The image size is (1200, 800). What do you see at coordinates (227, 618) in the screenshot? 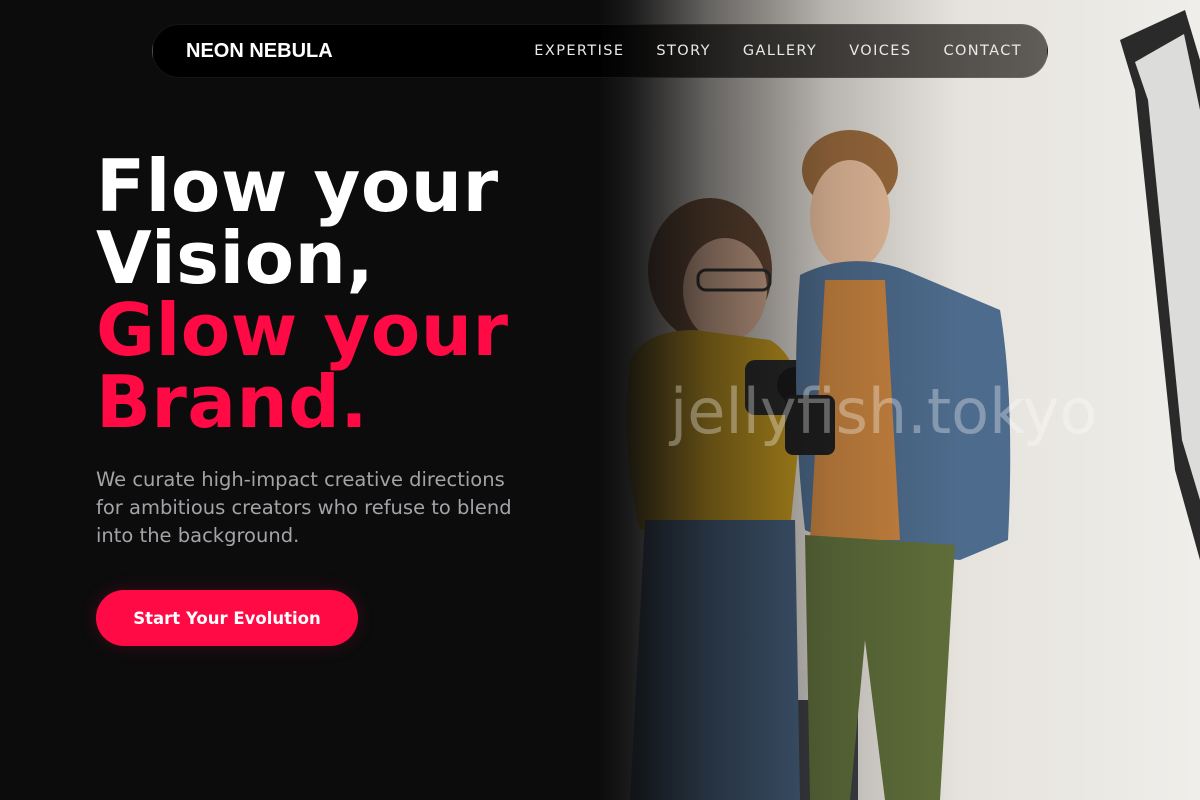
I see `start-evolution-button: Start Your Evolution` at bounding box center [227, 618].